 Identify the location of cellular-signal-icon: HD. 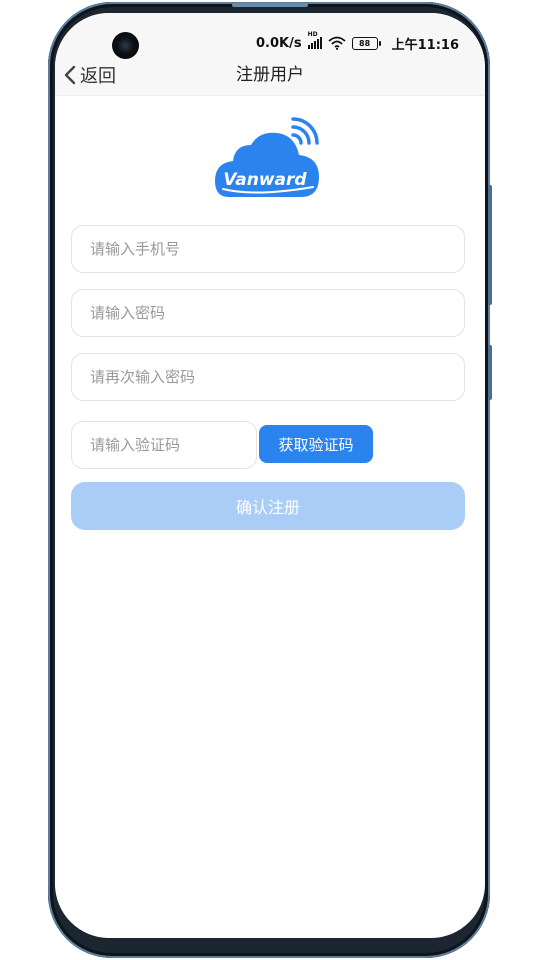
(314, 40).